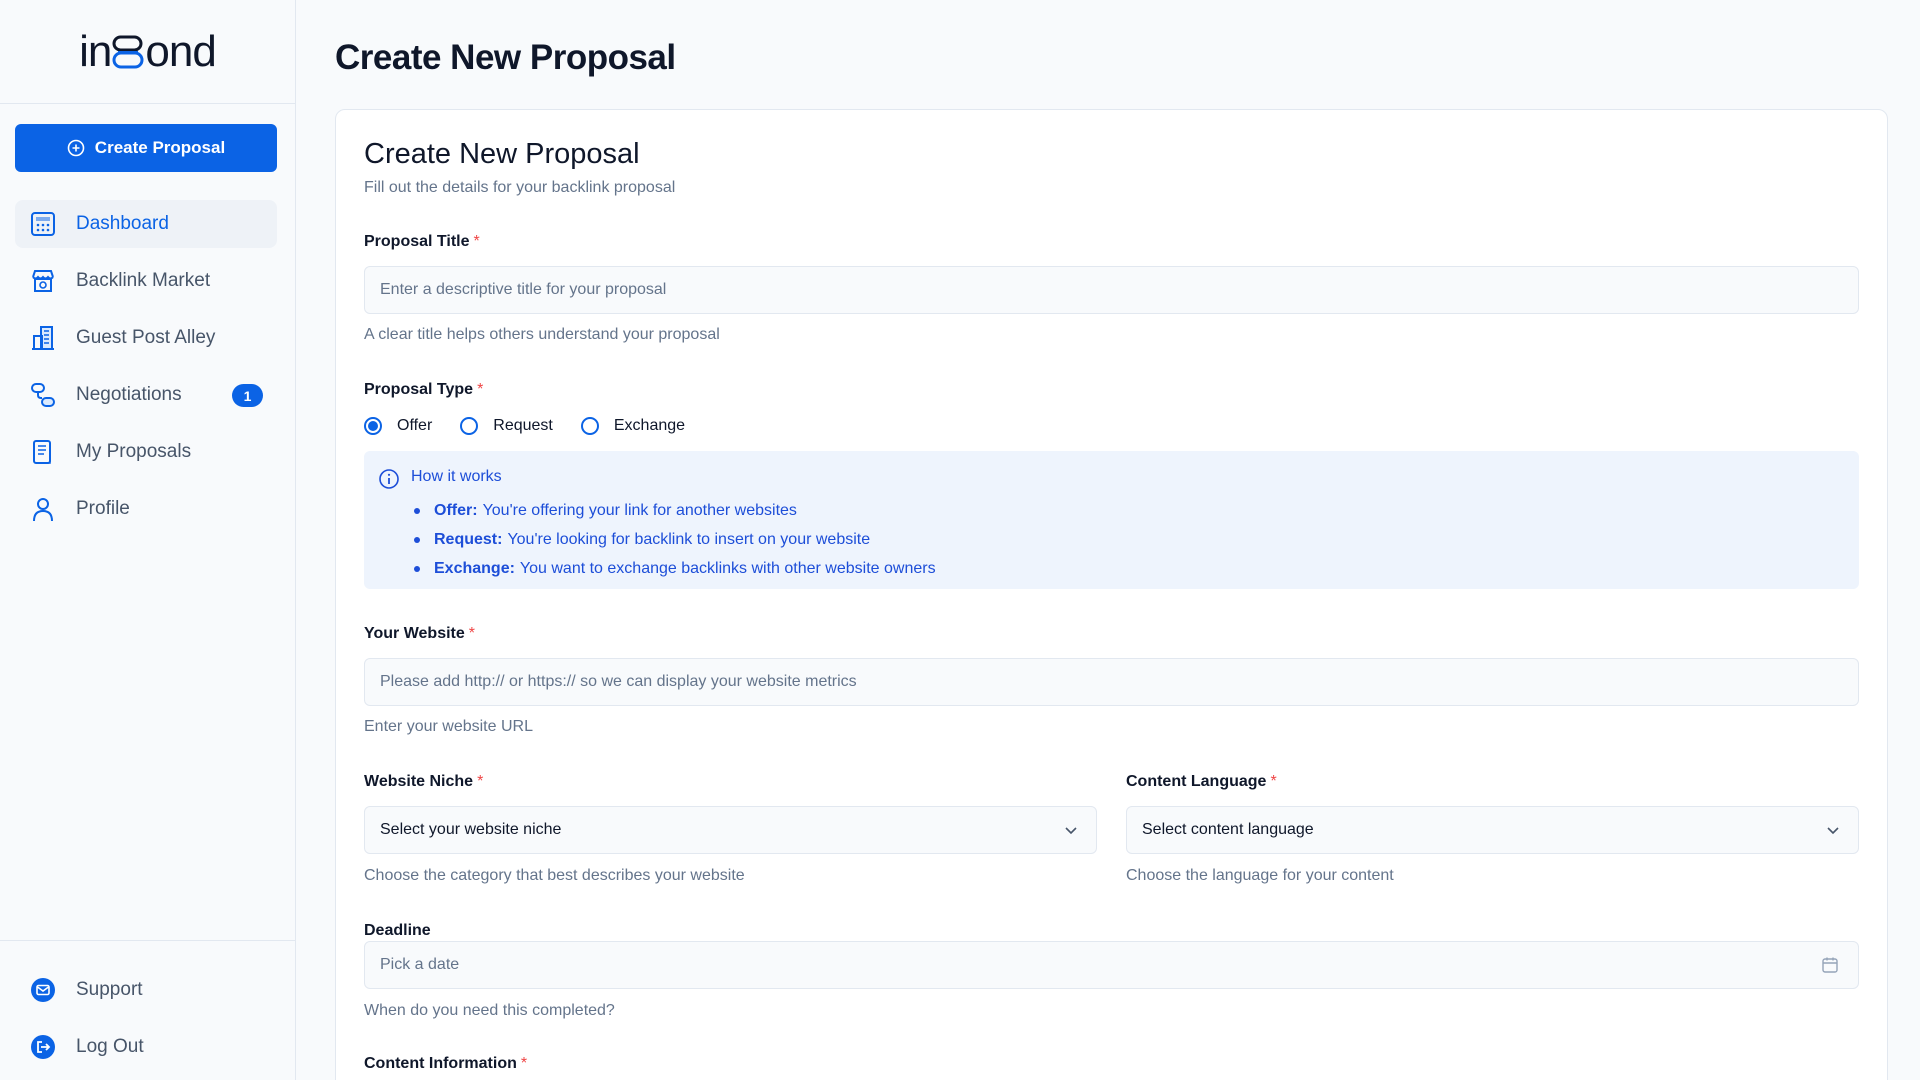 The image size is (1920, 1080). Describe the element at coordinates (247, 395) in the screenshot. I see `notification-badge: 1` at that location.